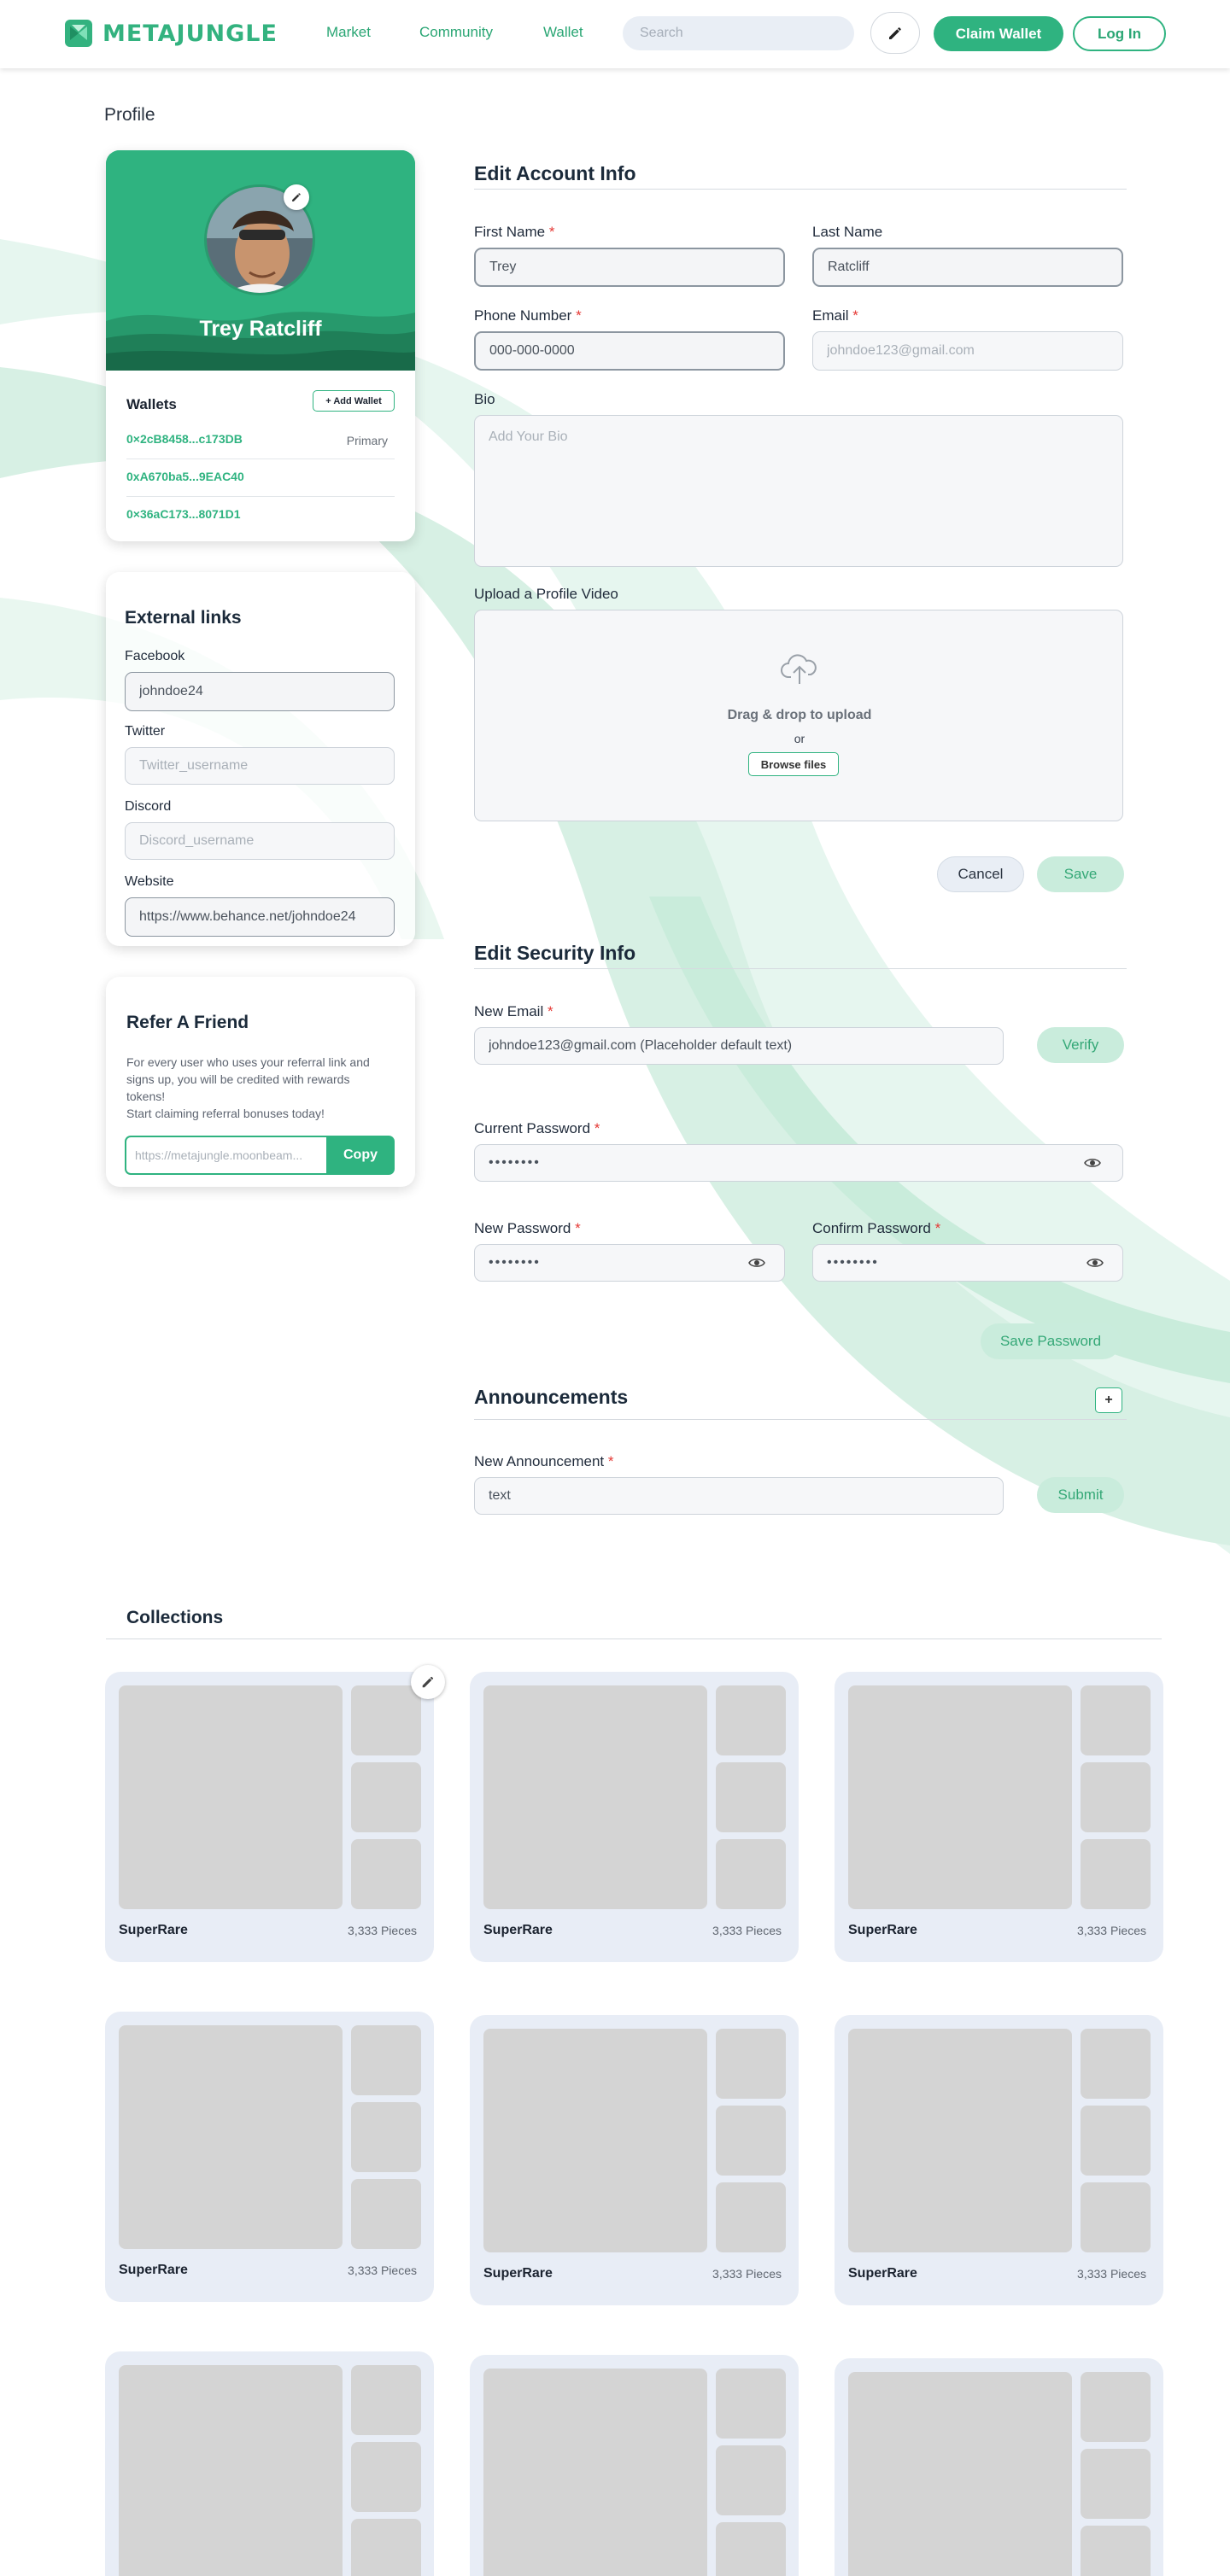 Image resolution: width=1230 pixels, height=2576 pixels. I want to click on login-button: Log In, so click(1119, 33).